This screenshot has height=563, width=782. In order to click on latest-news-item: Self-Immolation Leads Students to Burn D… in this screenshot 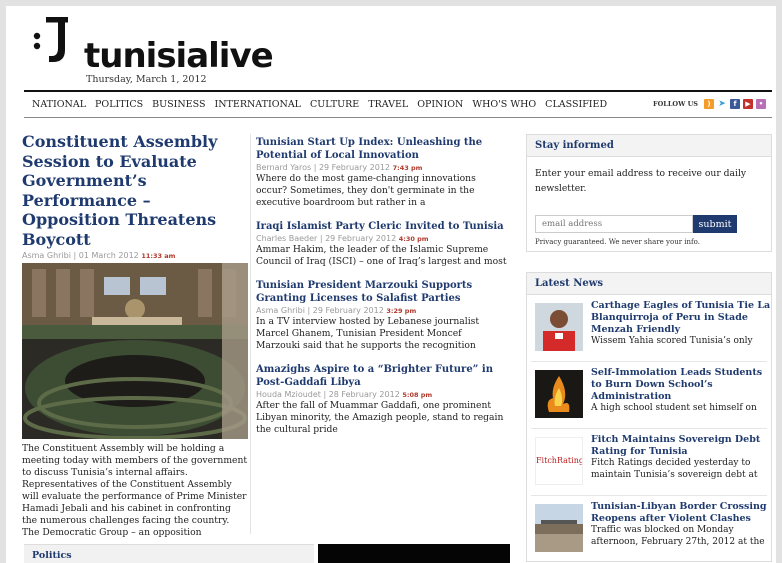, I will do `click(649, 395)`.